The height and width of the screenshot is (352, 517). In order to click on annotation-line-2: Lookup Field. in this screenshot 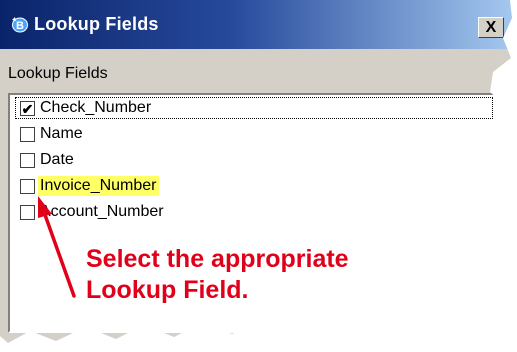, I will do `click(167, 290)`.